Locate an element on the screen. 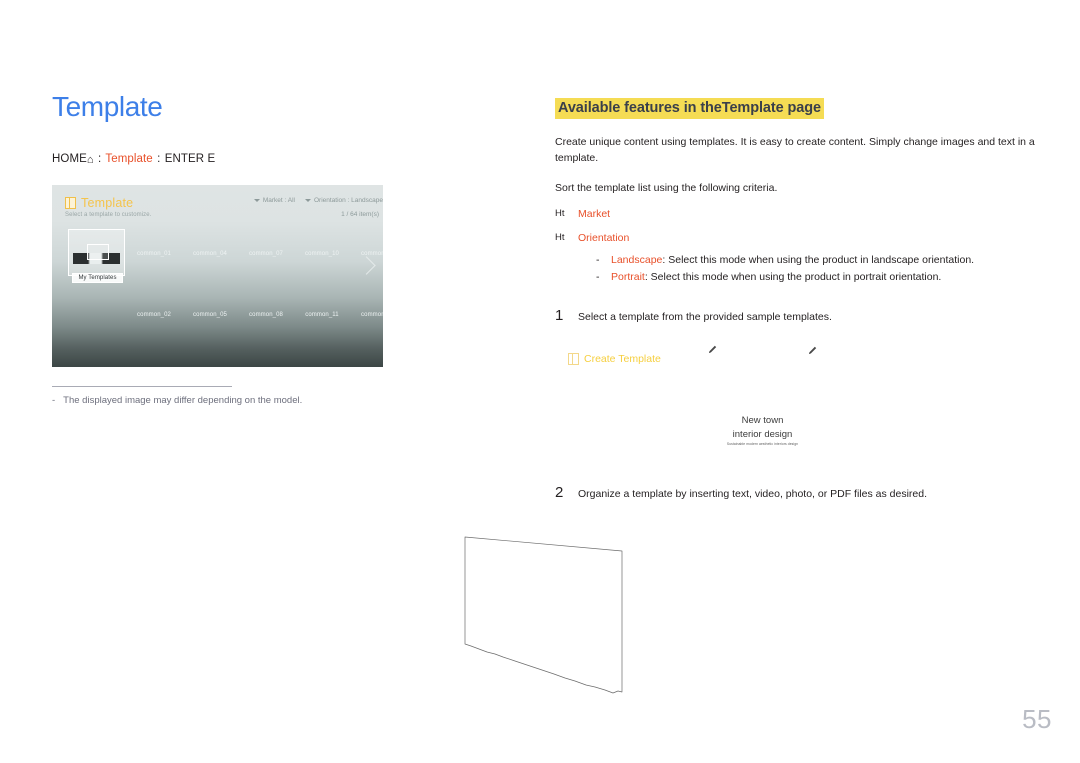 This screenshot has height=763, width=1080. filter-market: Market : All is located at coordinates (274, 200).